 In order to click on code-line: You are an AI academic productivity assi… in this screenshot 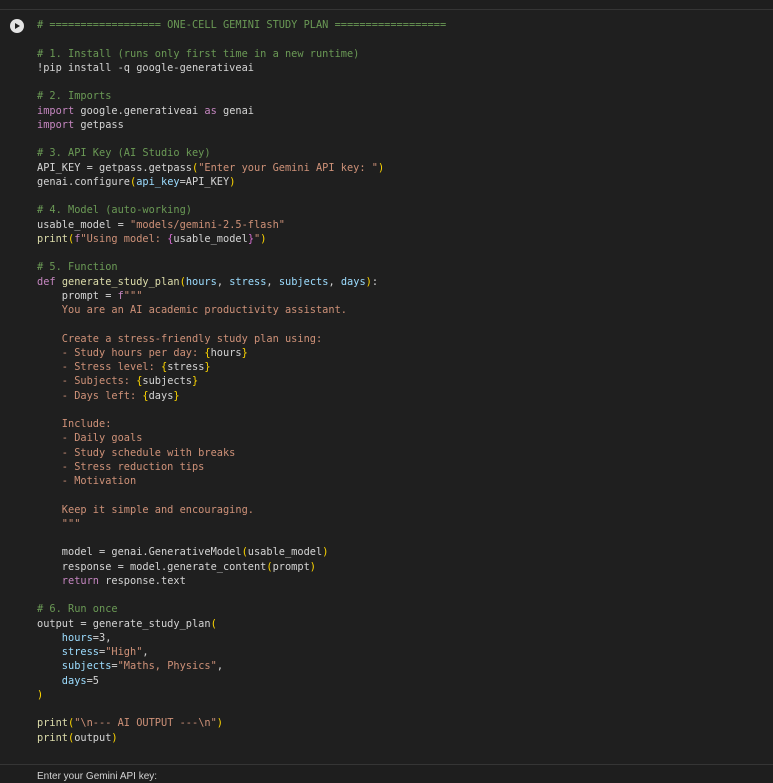, I will do `click(241, 310)`.